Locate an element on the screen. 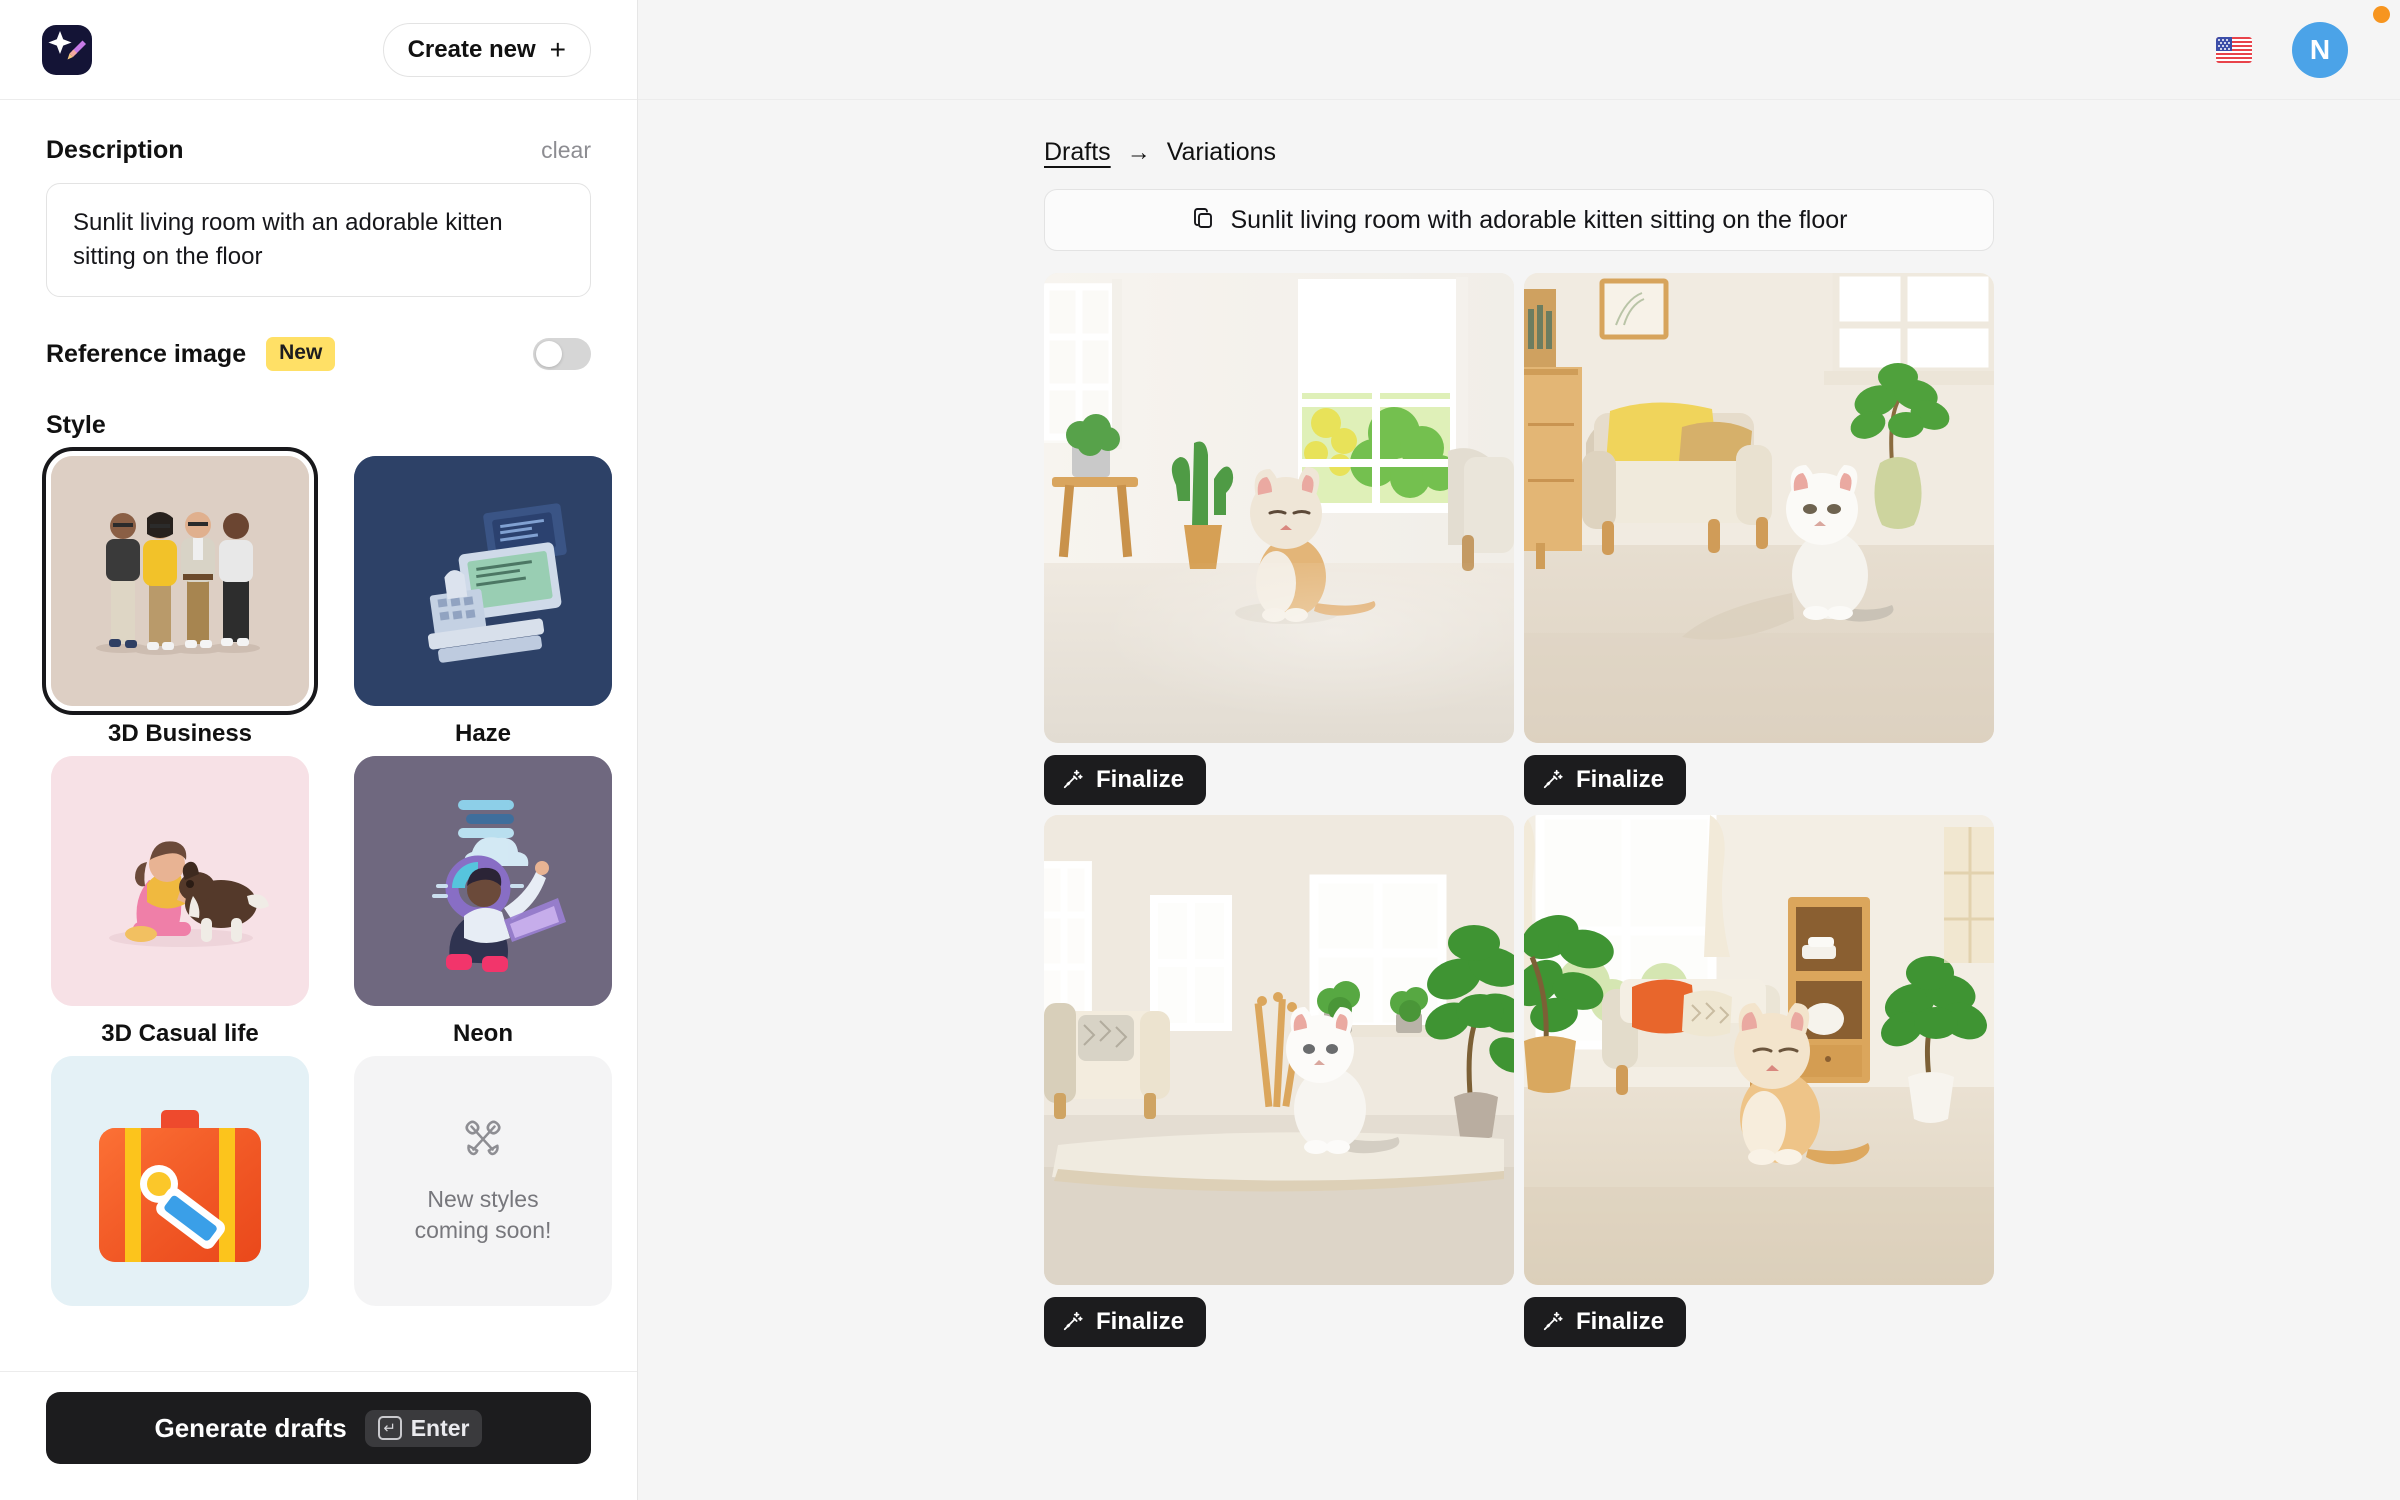 The width and height of the screenshot is (2400, 1500). create-new-button: Create new + is located at coordinates (486, 49).